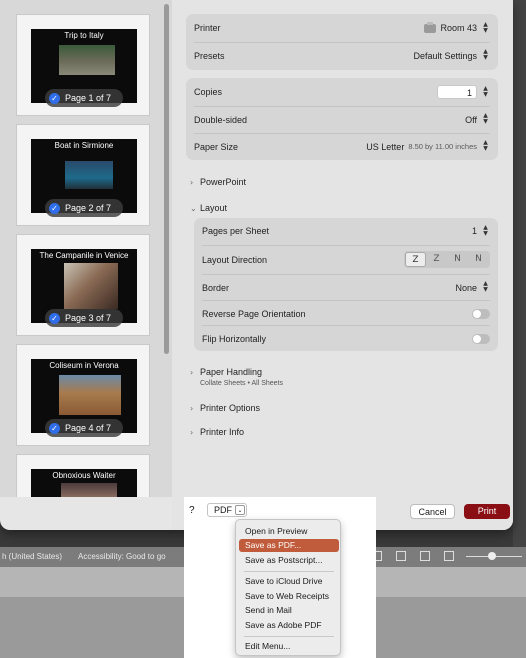 The image size is (526, 658). What do you see at coordinates (289, 531) in the screenshot?
I see `menu-item-open-in-preview: Open in Preview` at bounding box center [289, 531].